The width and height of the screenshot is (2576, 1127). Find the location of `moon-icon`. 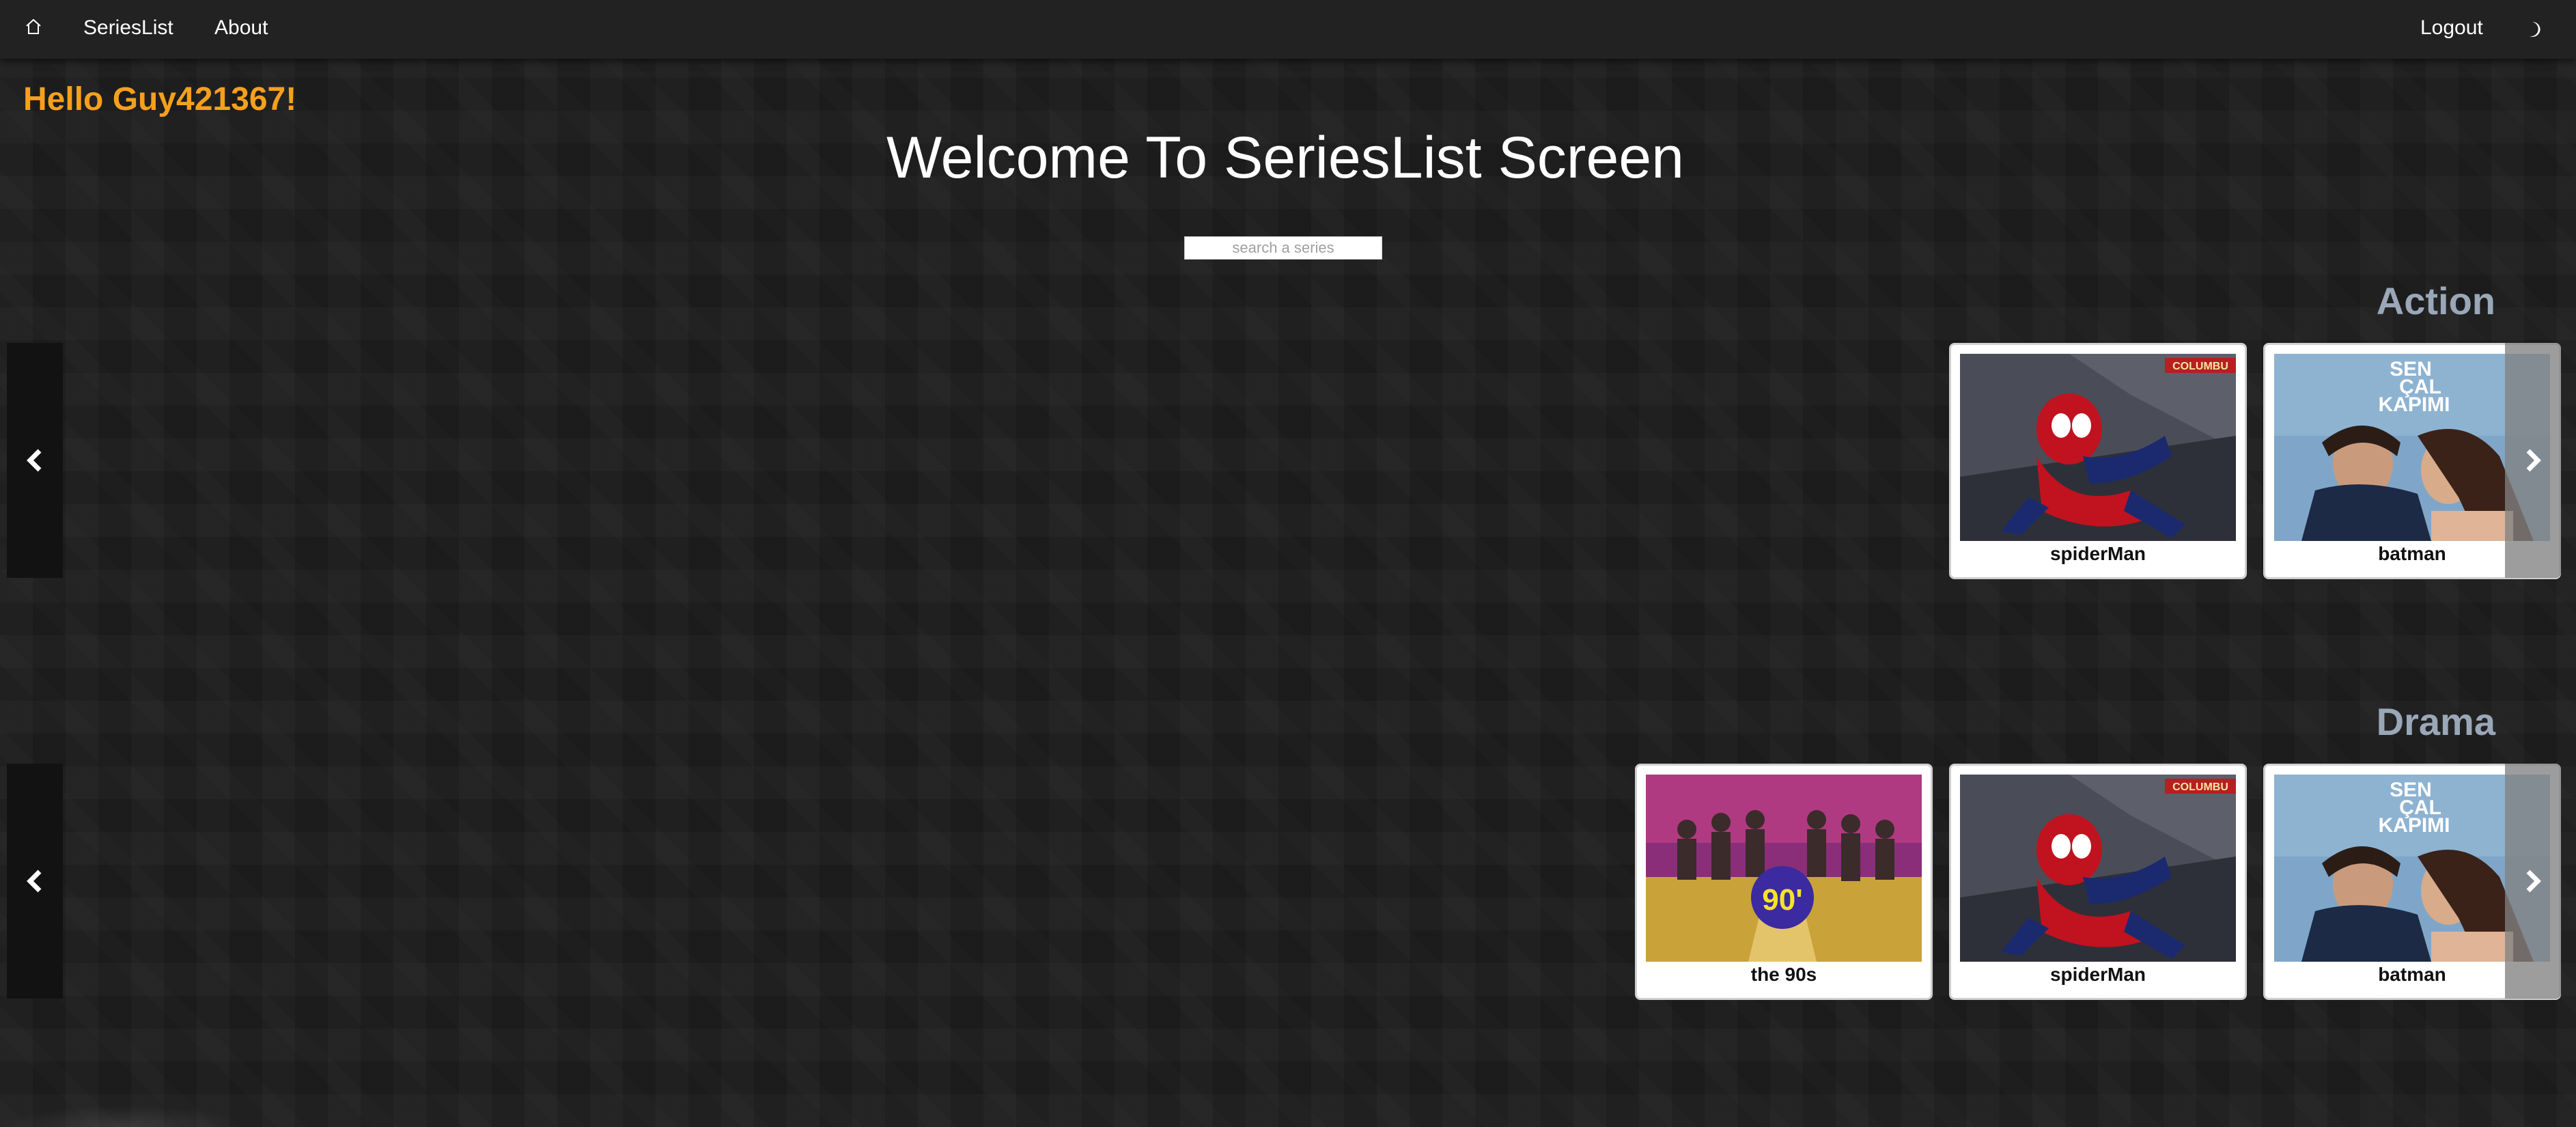

moon-icon is located at coordinates (2534, 29).